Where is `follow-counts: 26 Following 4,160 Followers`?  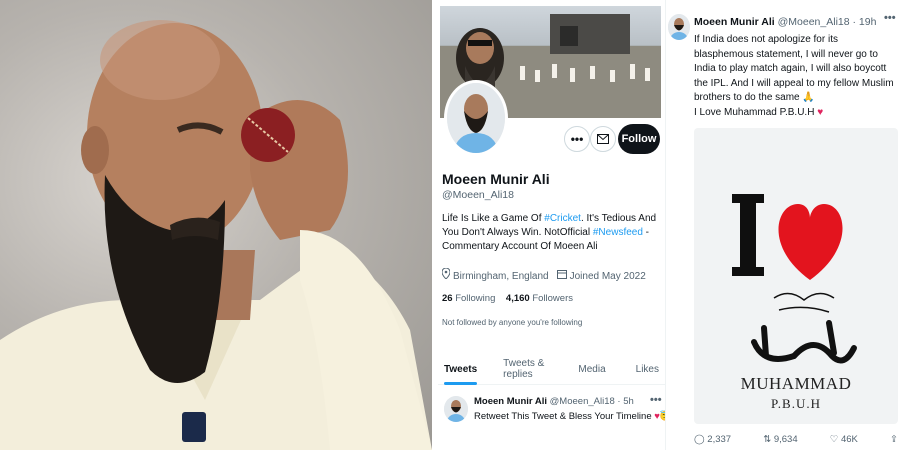 follow-counts: 26 Following 4,160 Followers is located at coordinates (507, 298).